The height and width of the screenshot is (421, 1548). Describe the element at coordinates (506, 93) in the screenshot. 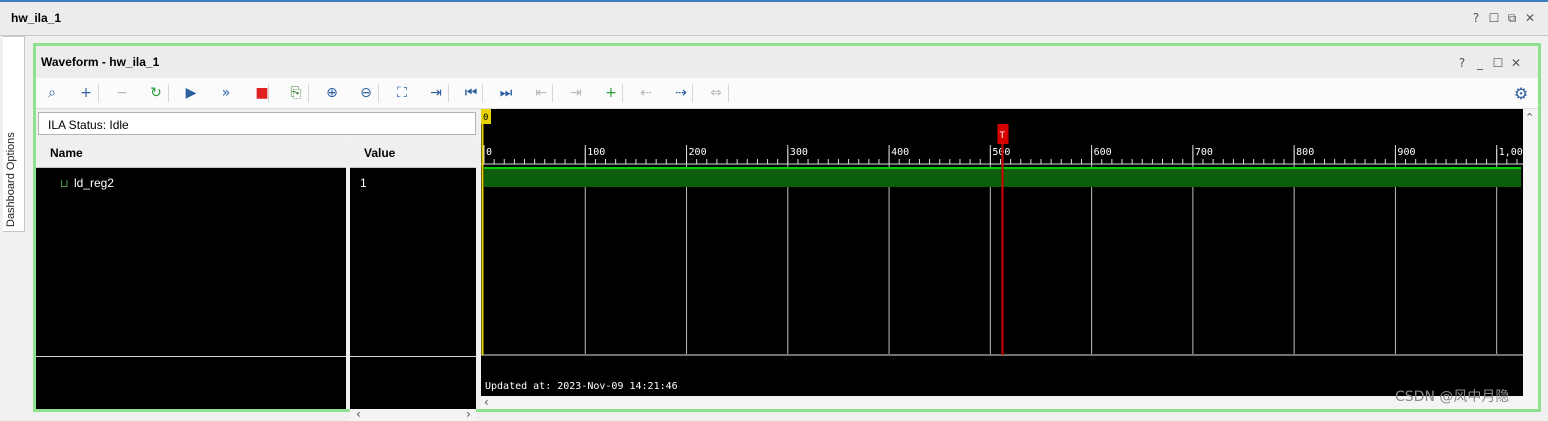

I see `go-to-end-icon: ⏭` at that location.